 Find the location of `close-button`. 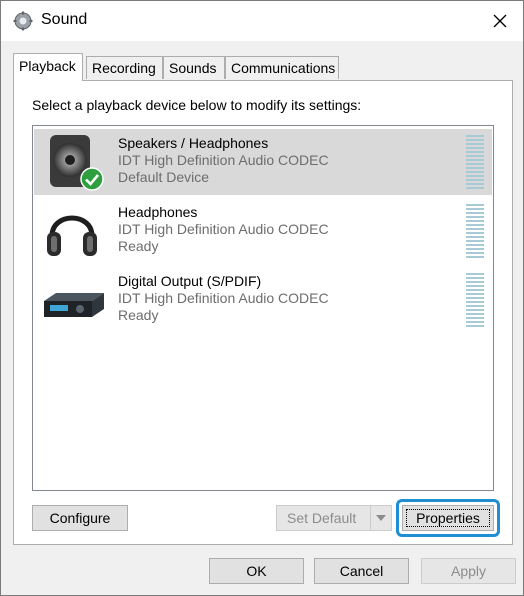

close-button is located at coordinates (500, 21).